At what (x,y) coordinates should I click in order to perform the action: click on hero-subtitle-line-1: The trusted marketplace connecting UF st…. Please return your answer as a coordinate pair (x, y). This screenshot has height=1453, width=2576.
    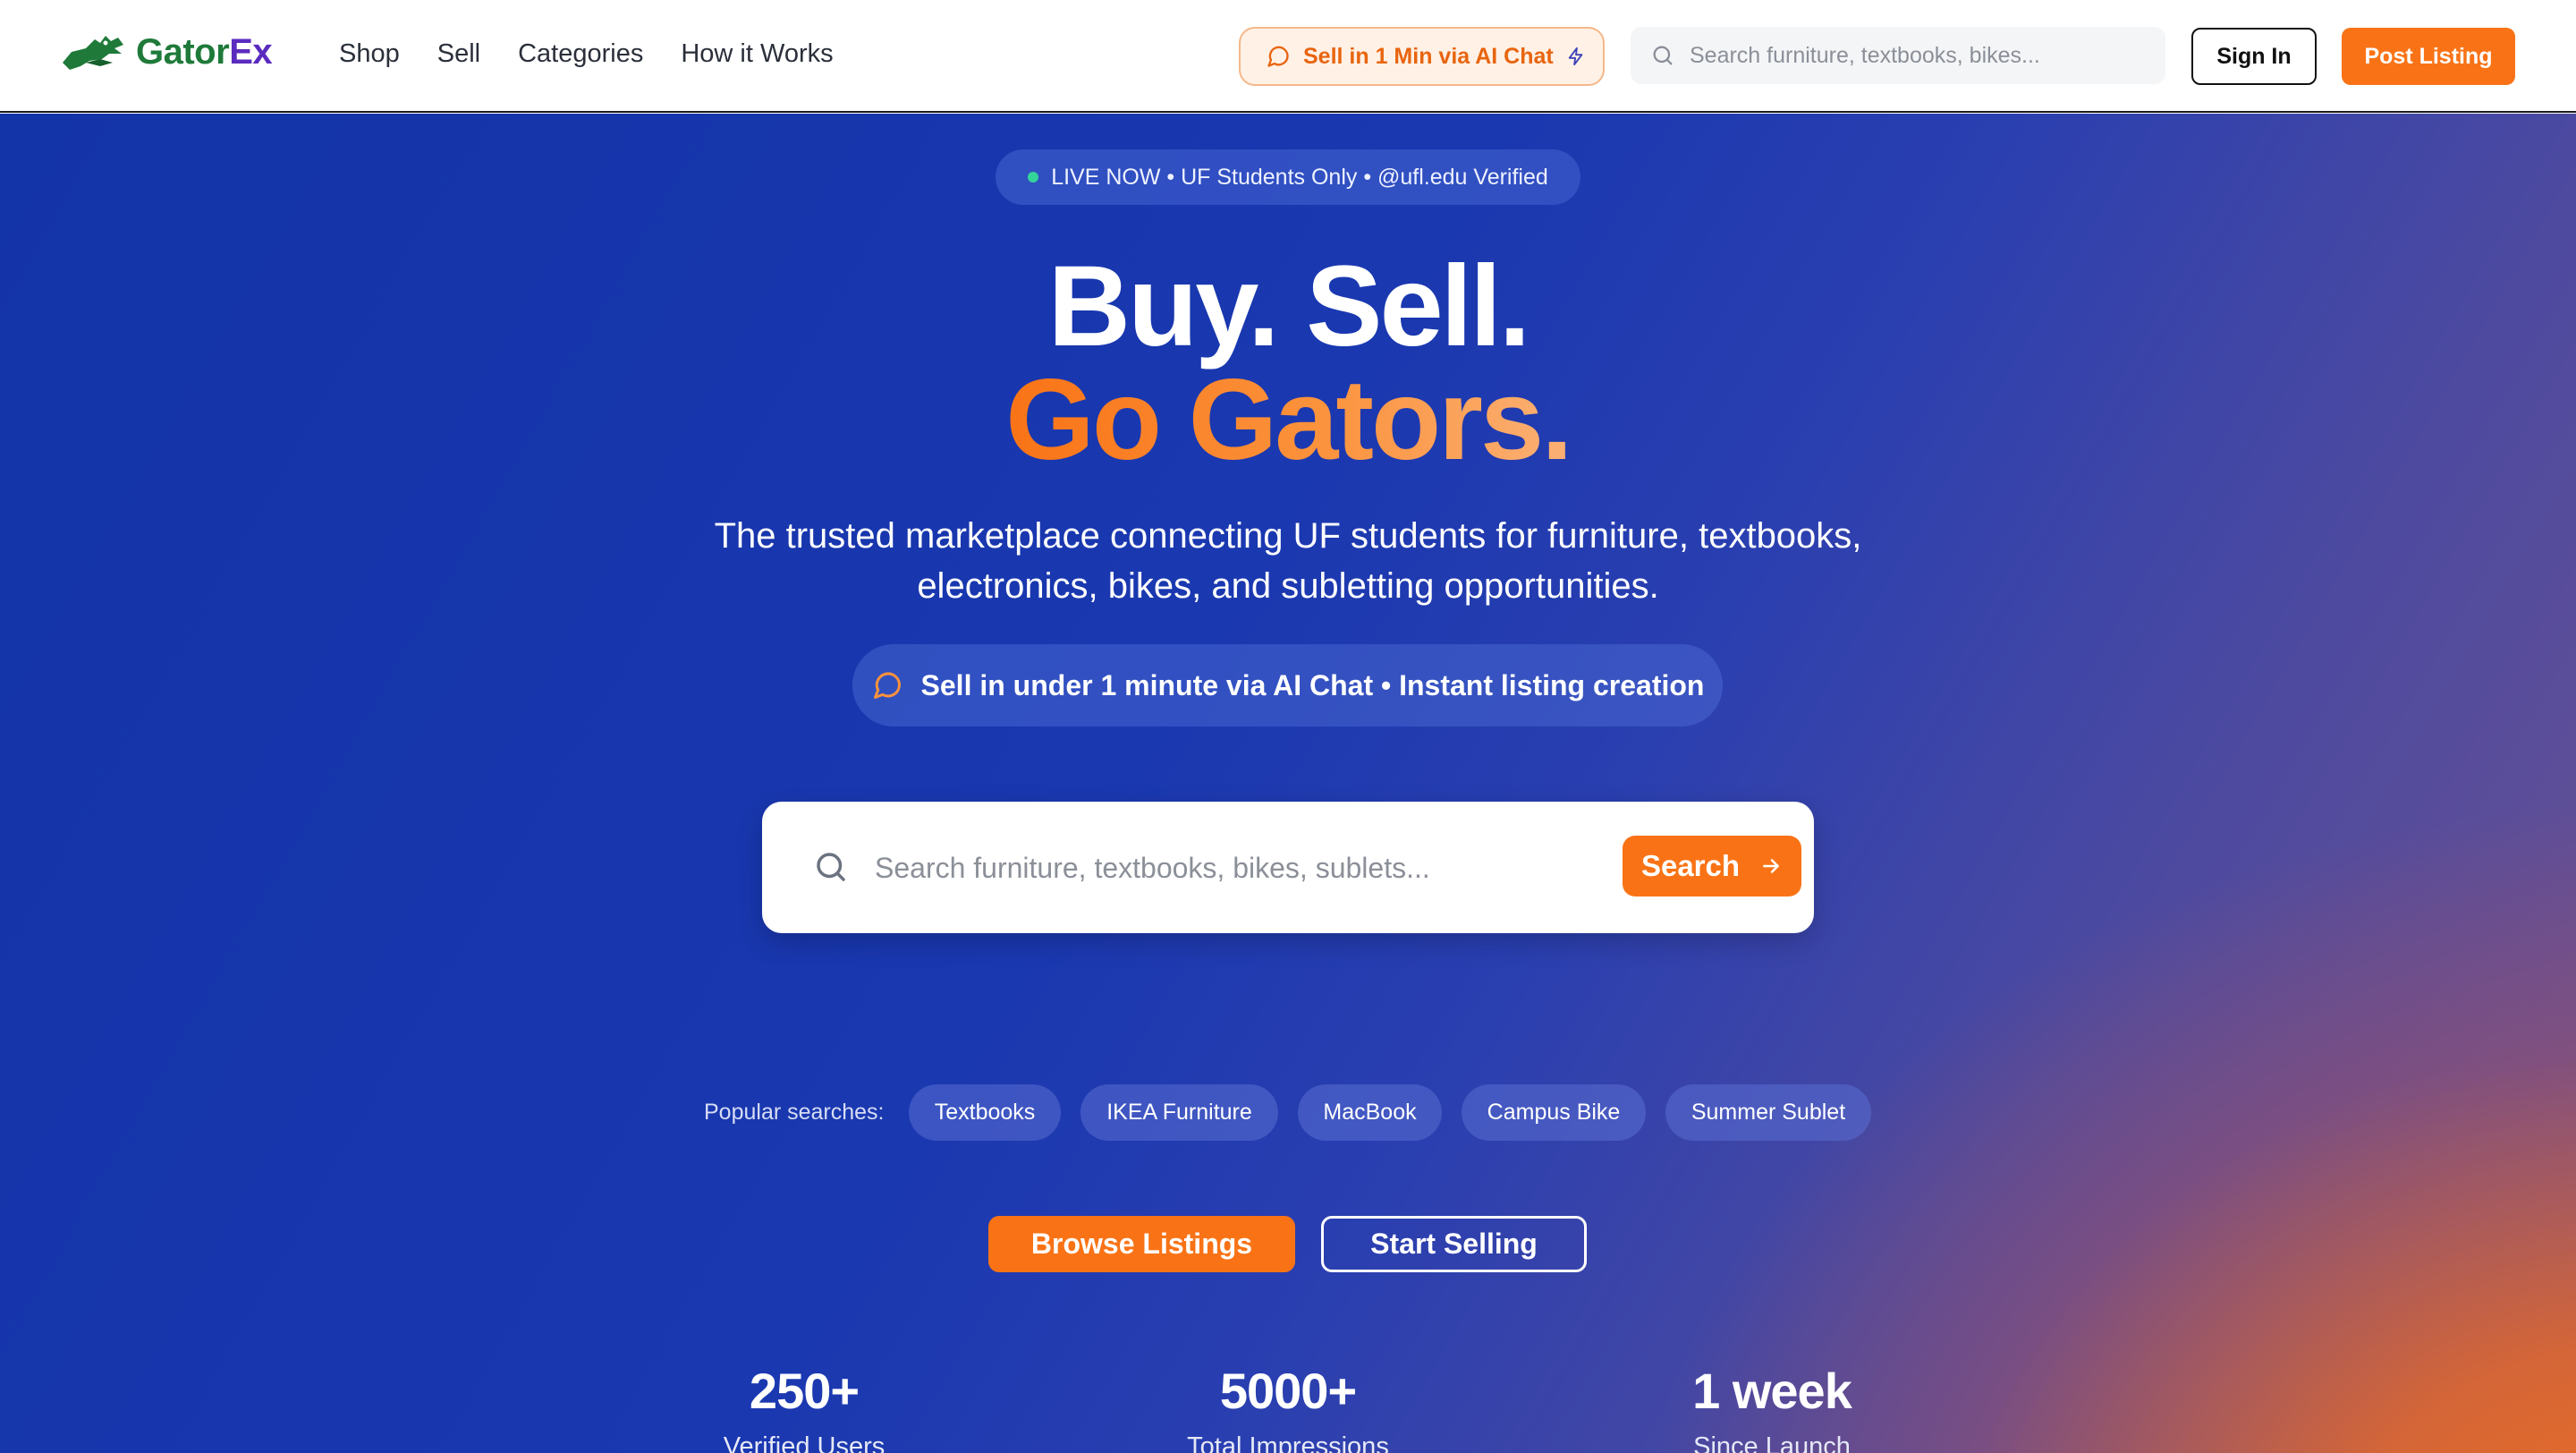
    Looking at the image, I should click on (1288, 536).